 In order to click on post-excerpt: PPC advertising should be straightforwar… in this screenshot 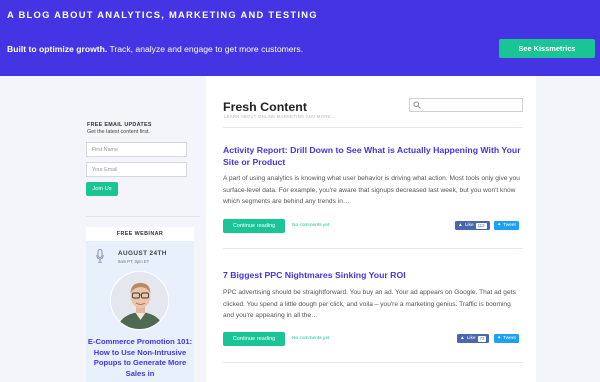, I will do `click(369, 304)`.